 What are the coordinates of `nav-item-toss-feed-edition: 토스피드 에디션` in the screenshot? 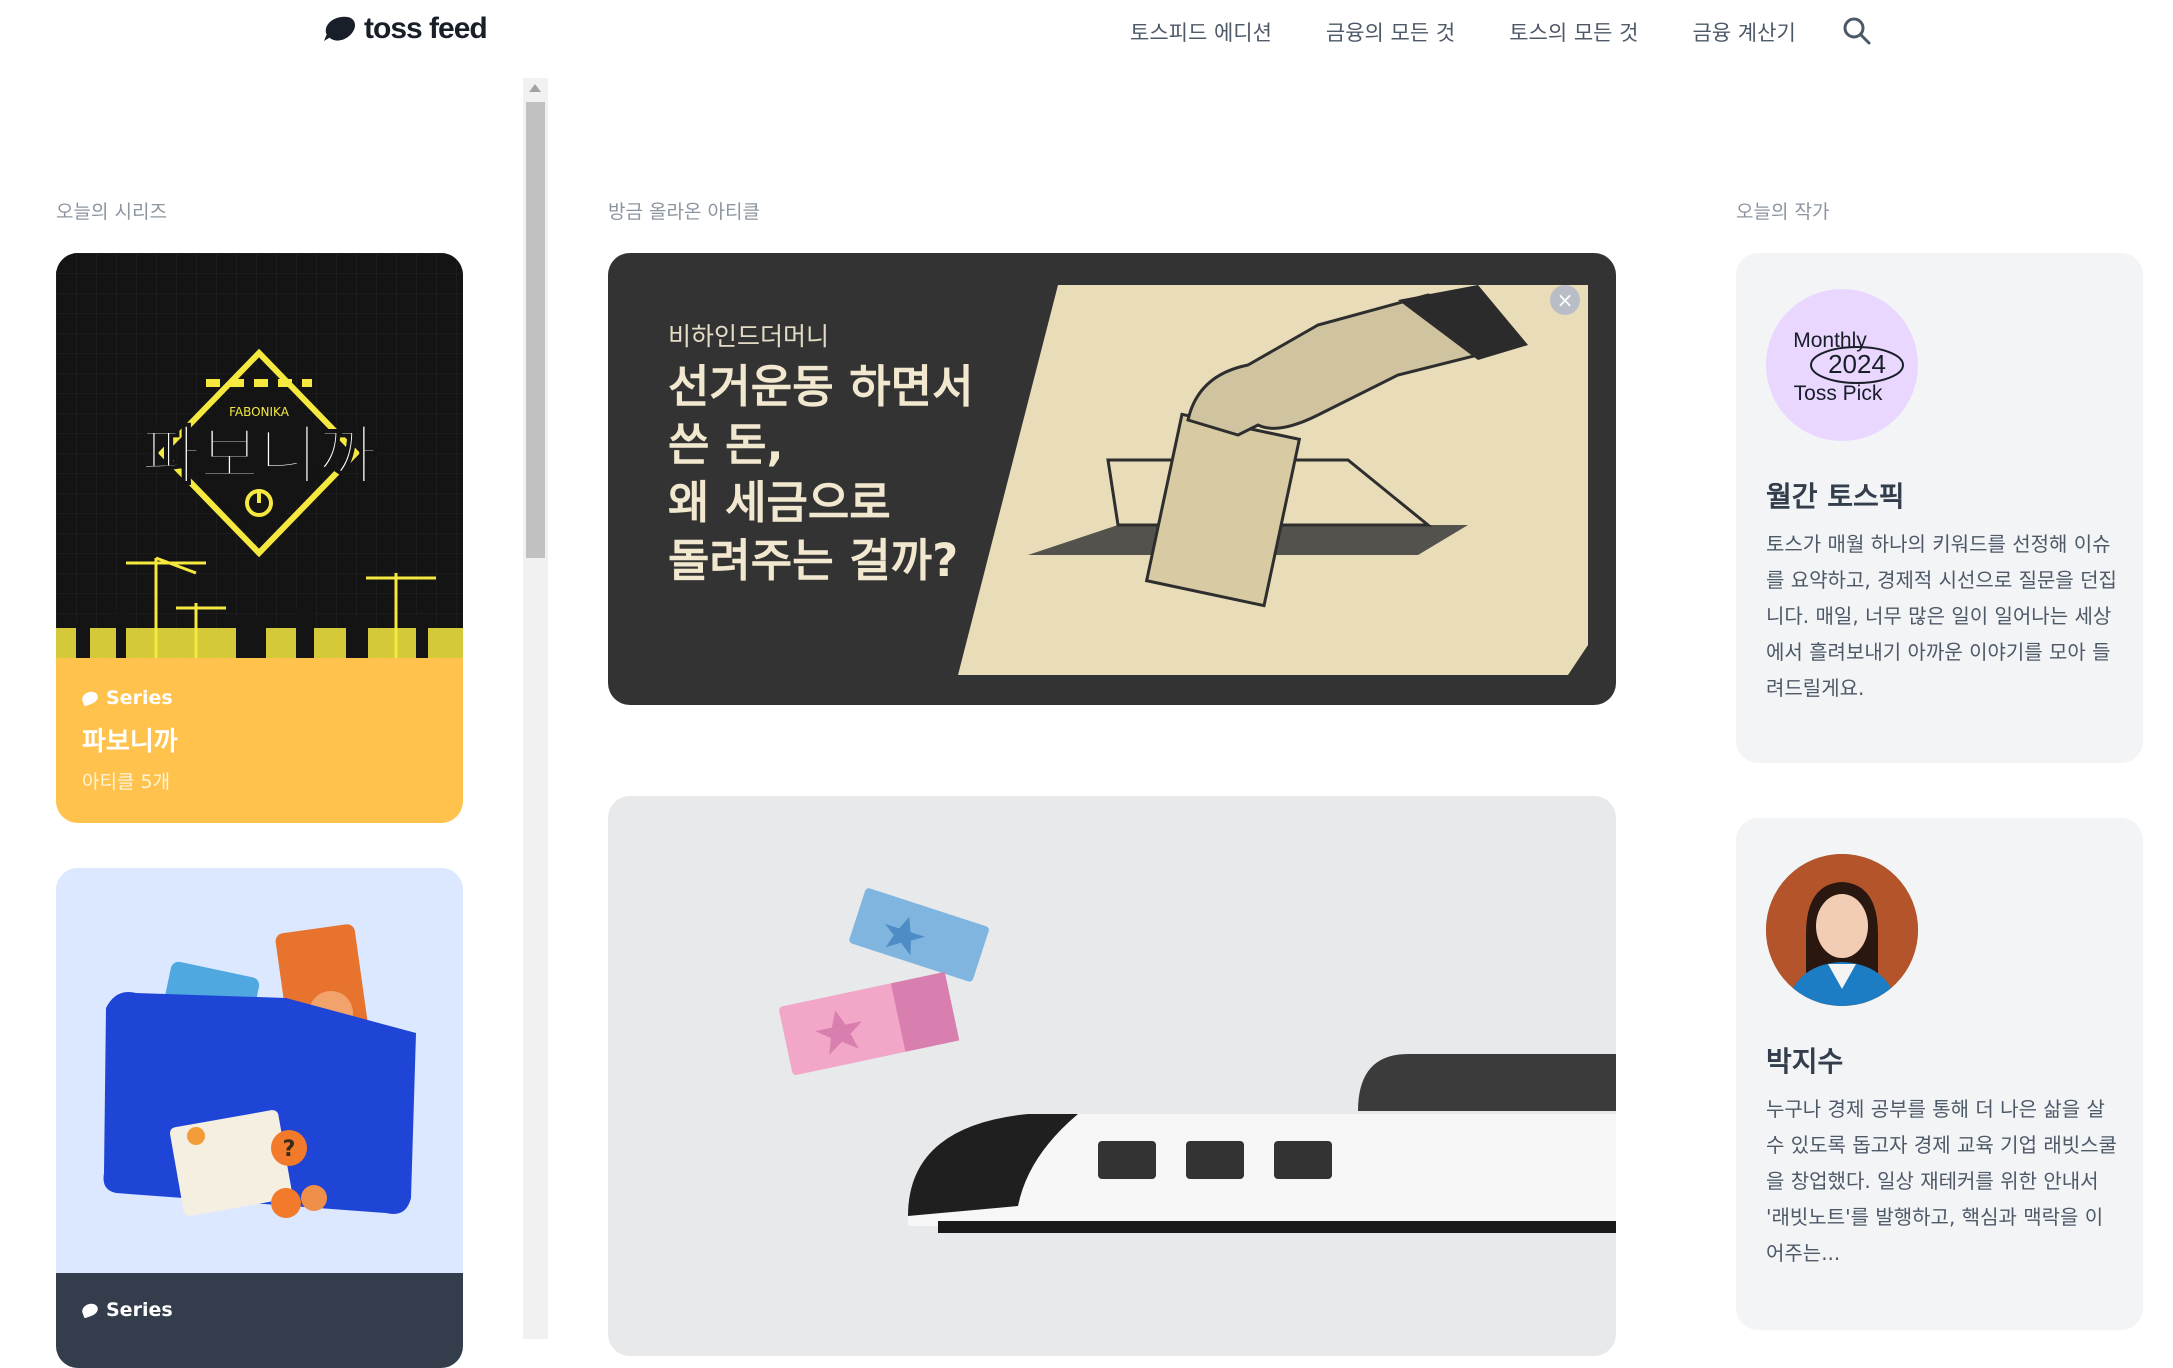 It's located at (1201, 32).